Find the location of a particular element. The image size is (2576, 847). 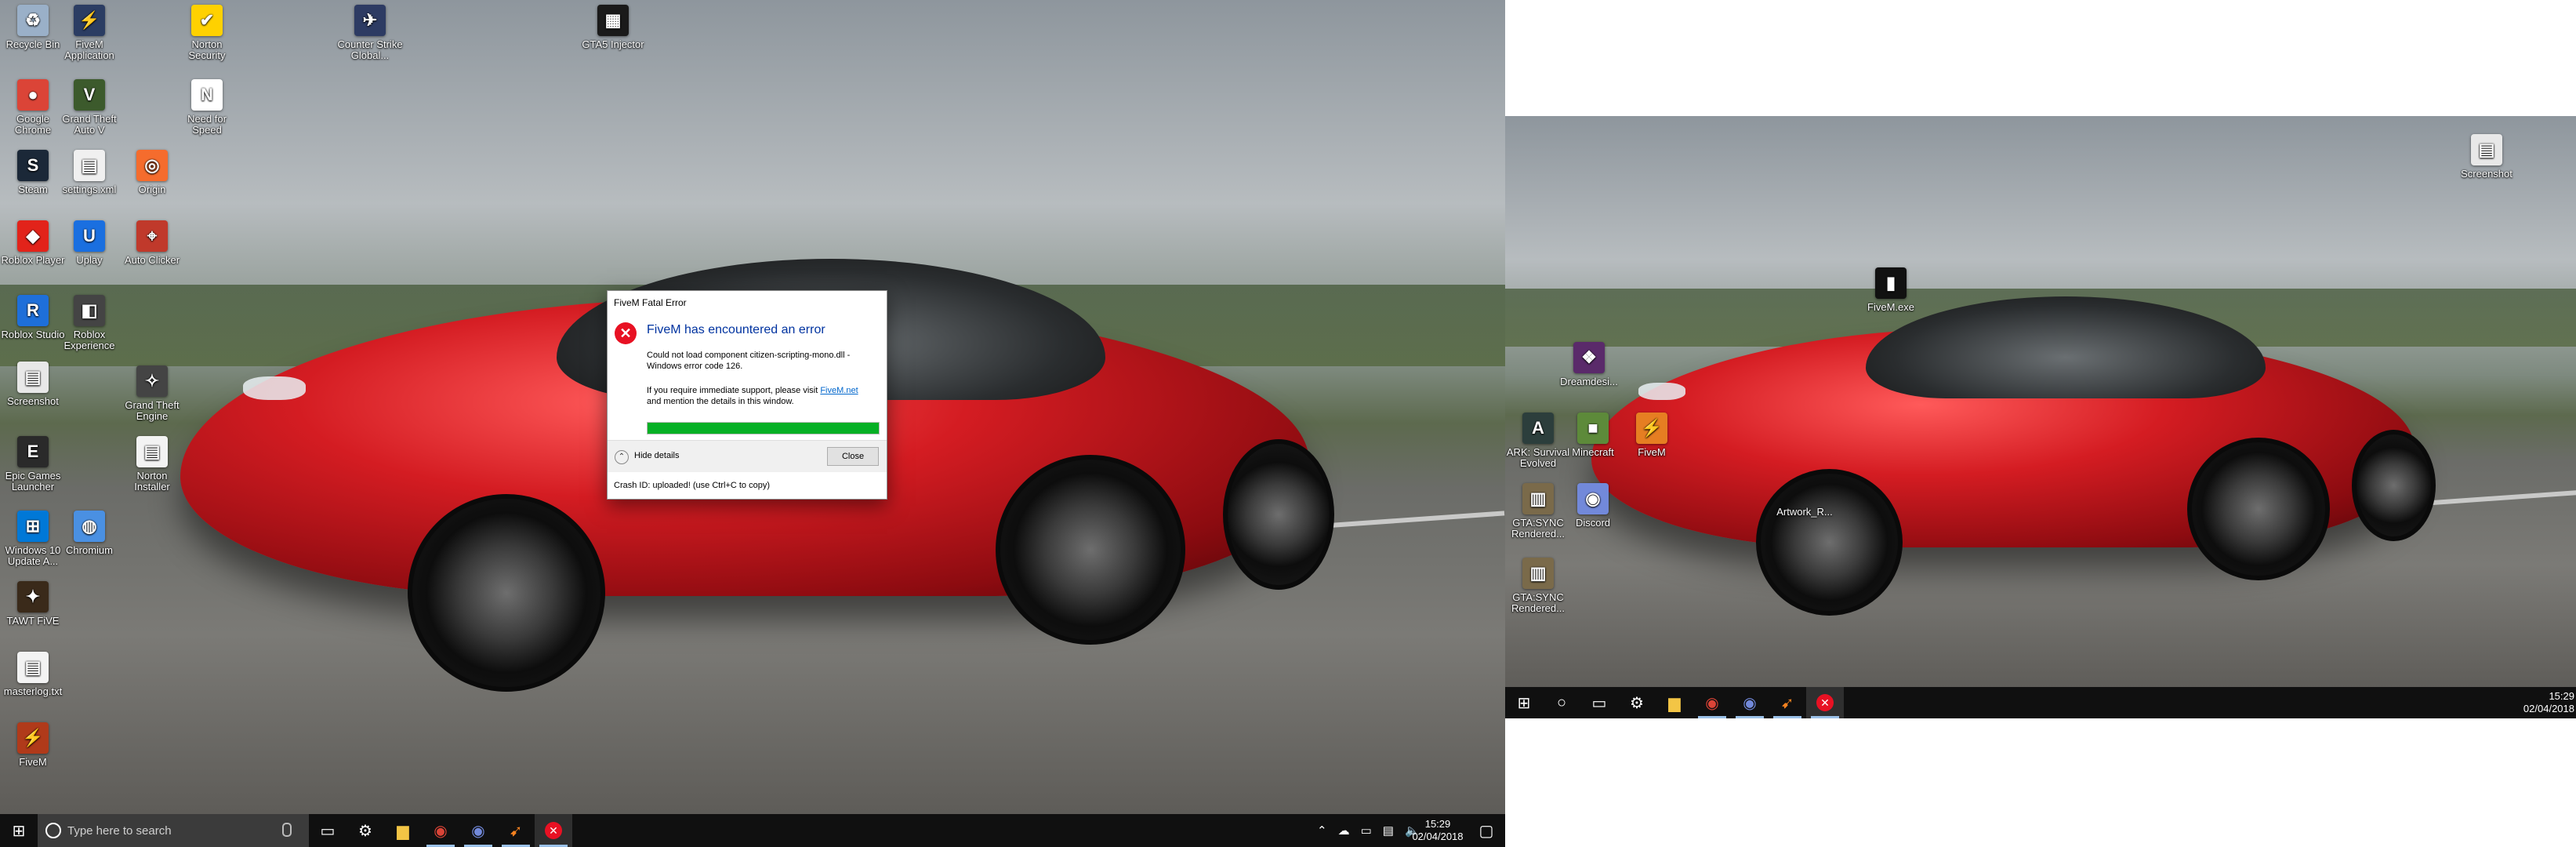

desktop-icon: ▤ masterlog.txt is located at coordinates (33, 674).